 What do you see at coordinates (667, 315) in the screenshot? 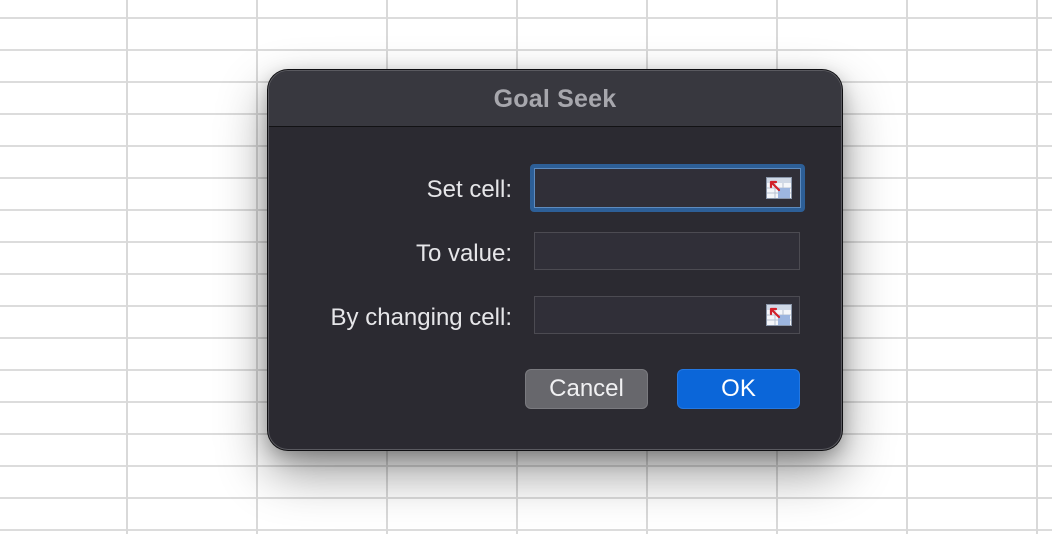
I see `by-changing-cell-input` at bounding box center [667, 315].